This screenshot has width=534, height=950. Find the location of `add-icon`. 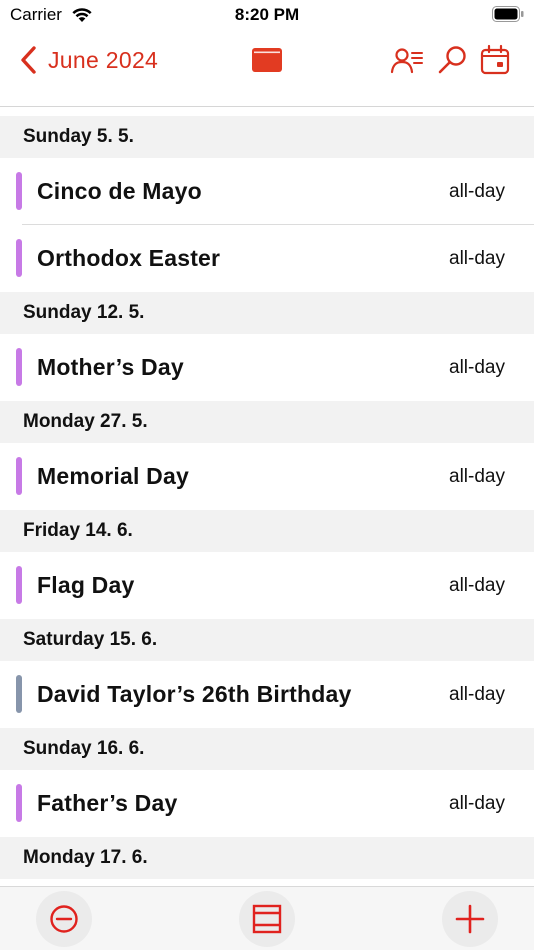

add-icon is located at coordinates (470, 919).